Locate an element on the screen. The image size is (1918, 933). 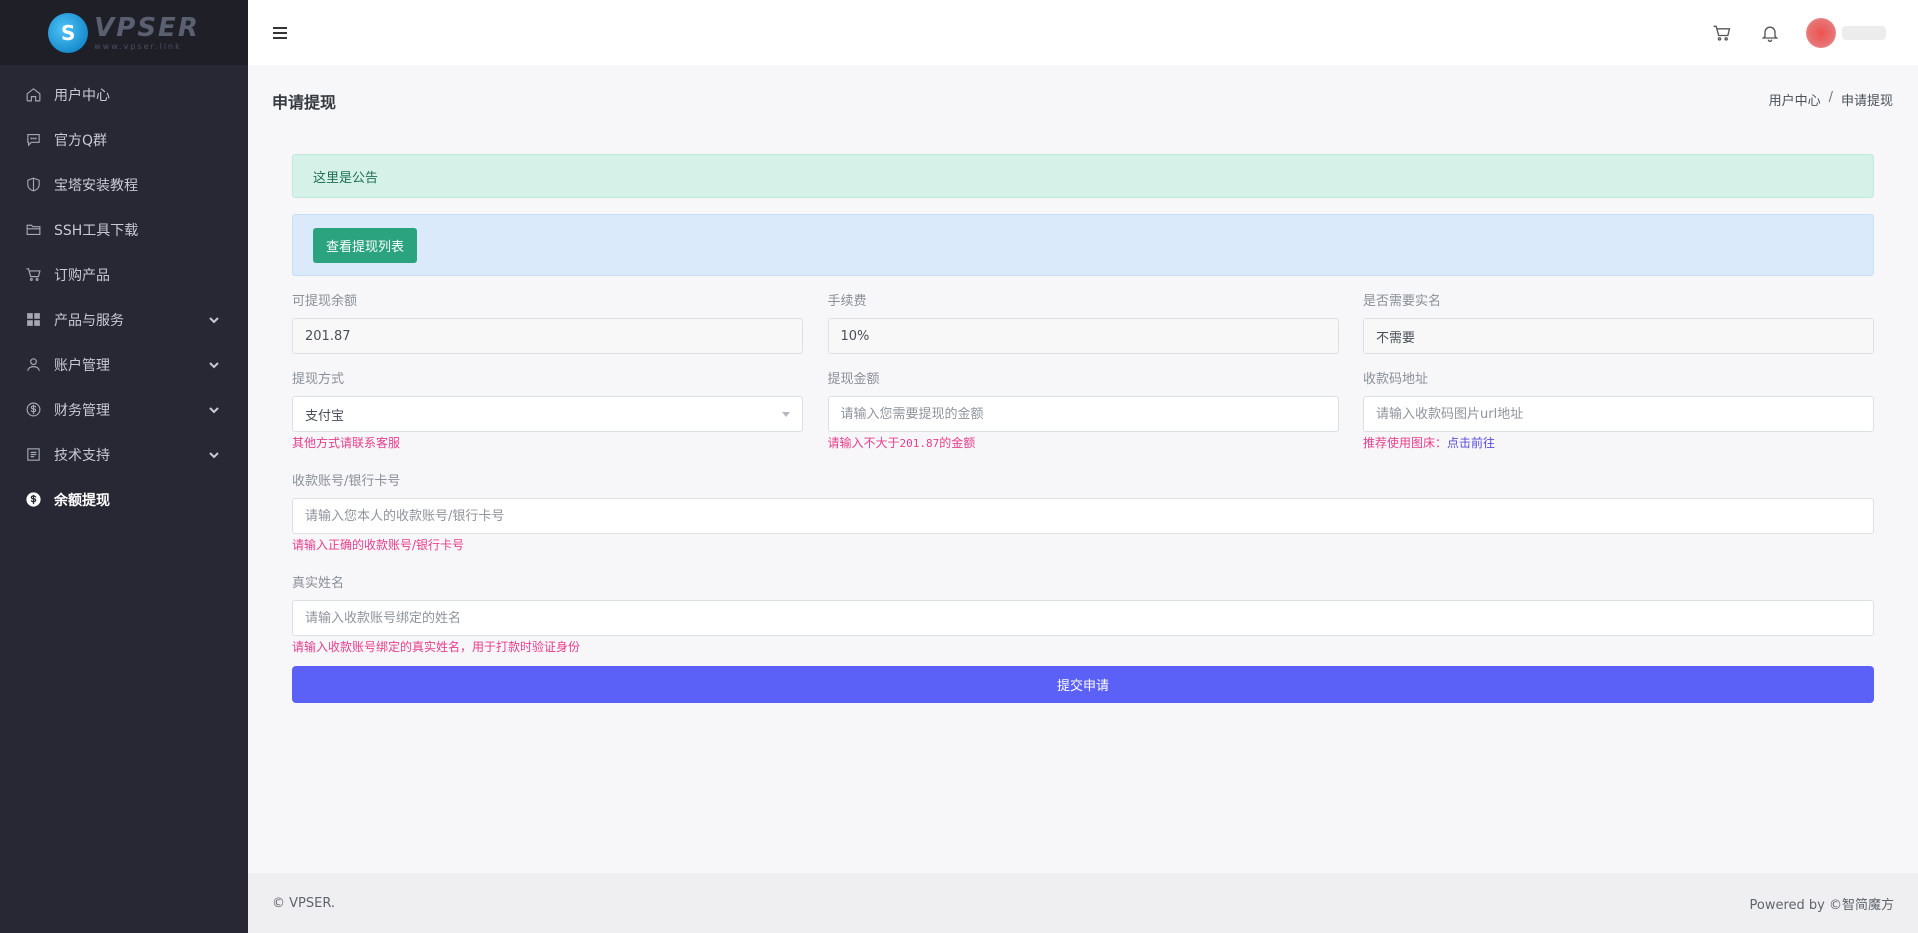
realname-field: 是否需要实名 不需要 is located at coordinates (1618, 323).